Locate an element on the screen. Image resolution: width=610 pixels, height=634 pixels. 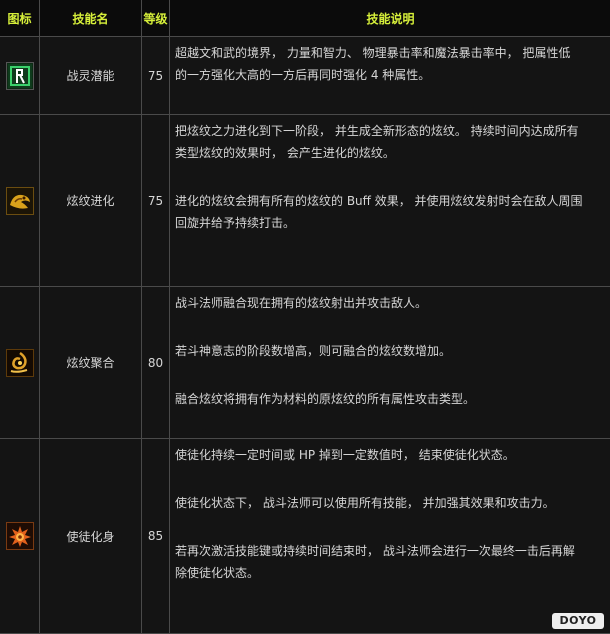
description-line: 回旋并给予持续打击。 is located at coordinates (235, 223).